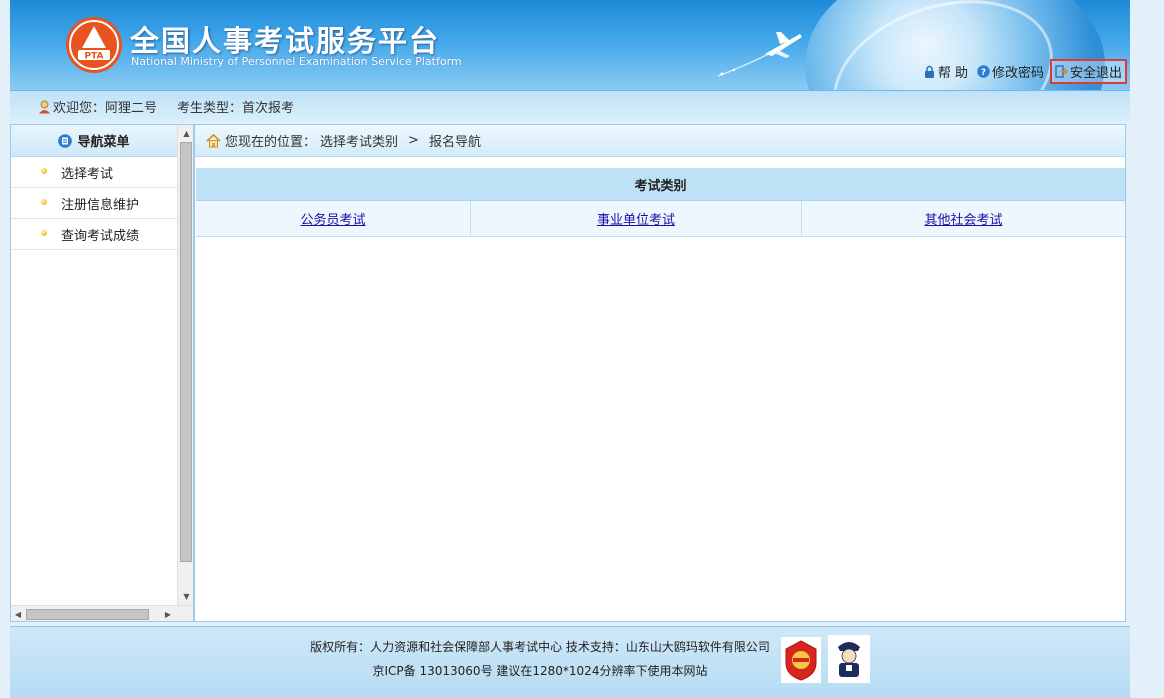 The height and width of the screenshot is (698, 1164). Describe the element at coordinates (100, 236) in the screenshot. I see `nav-item-label: 查询考试成绩` at that location.